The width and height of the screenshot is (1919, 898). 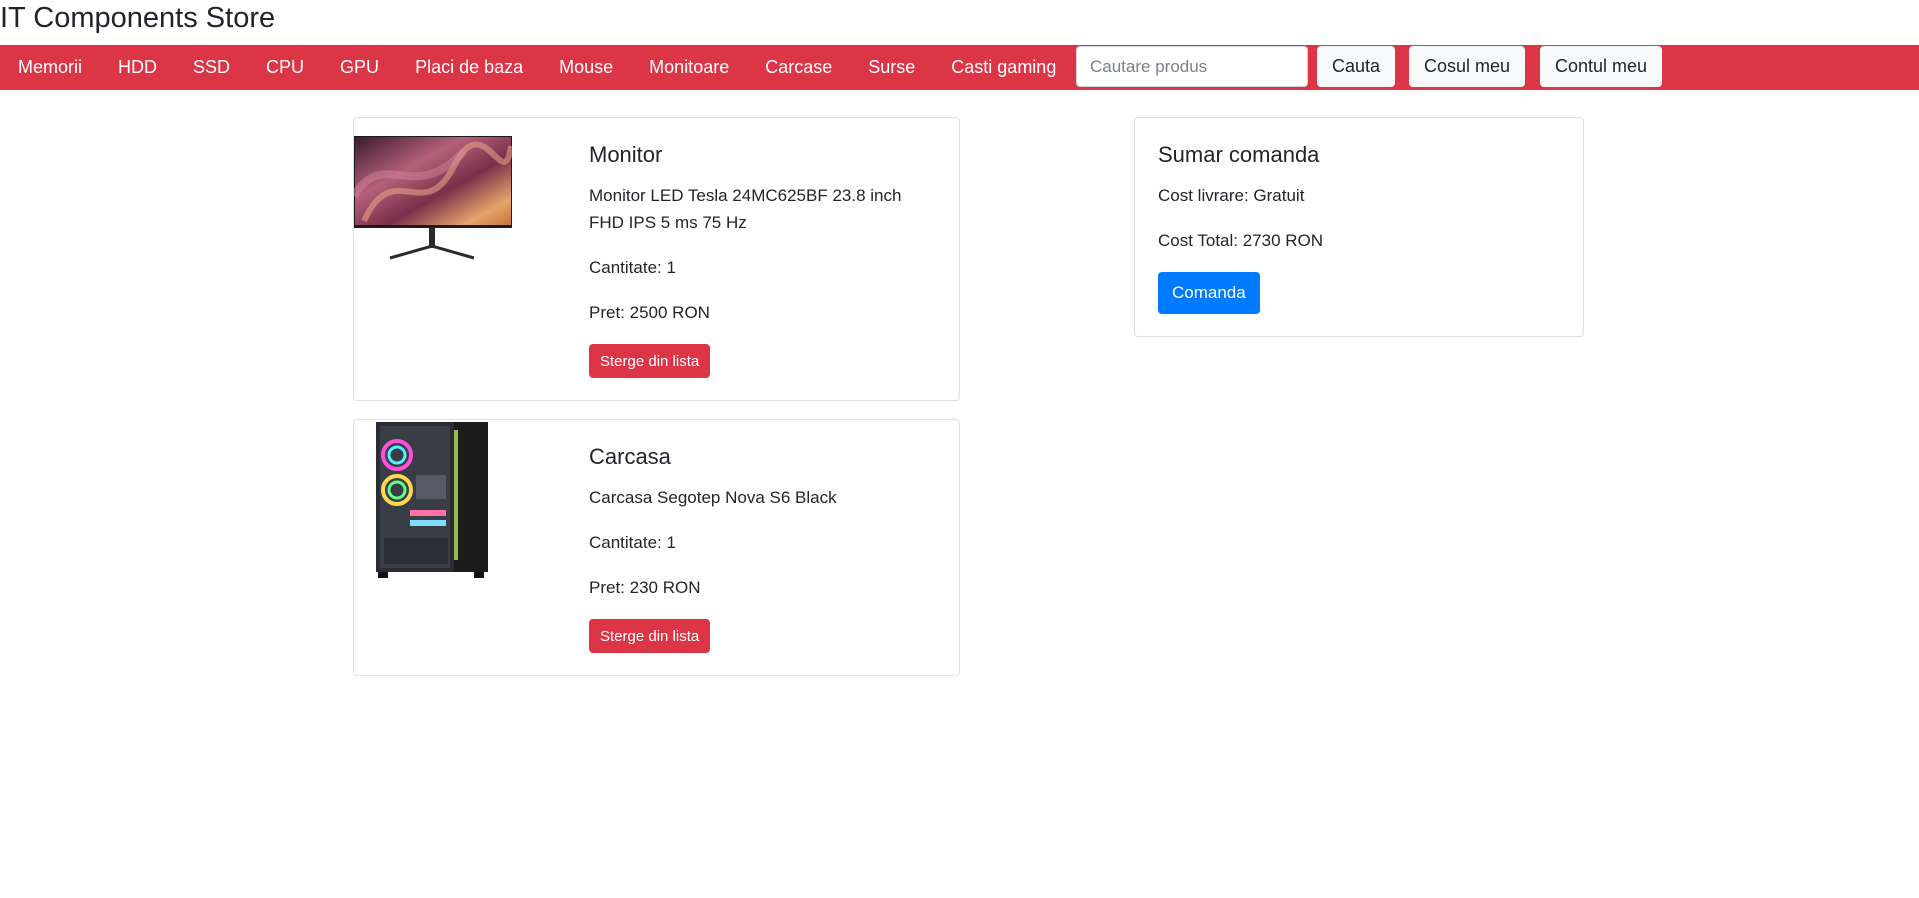 I want to click on nav-item-carcase: Carcase, so click(x=798, y=67).